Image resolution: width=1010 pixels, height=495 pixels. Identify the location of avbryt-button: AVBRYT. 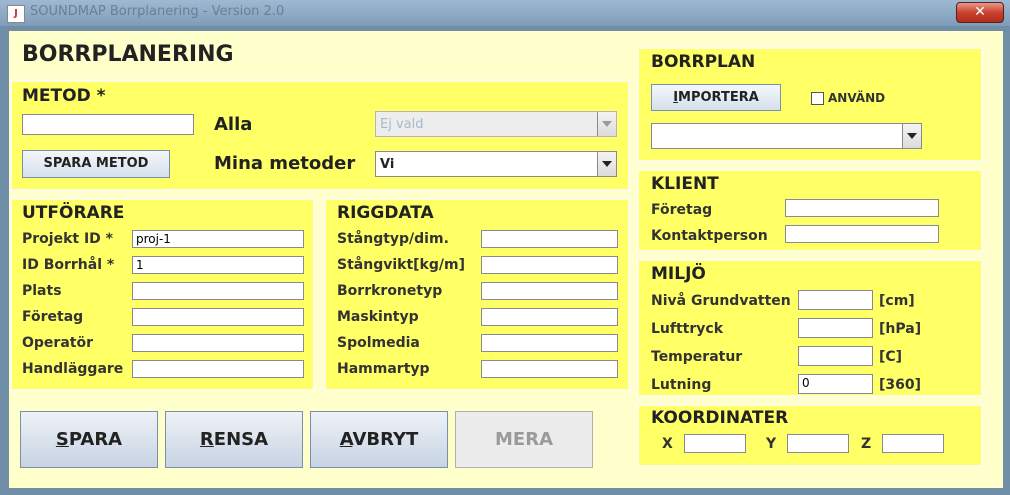
(379, 439).